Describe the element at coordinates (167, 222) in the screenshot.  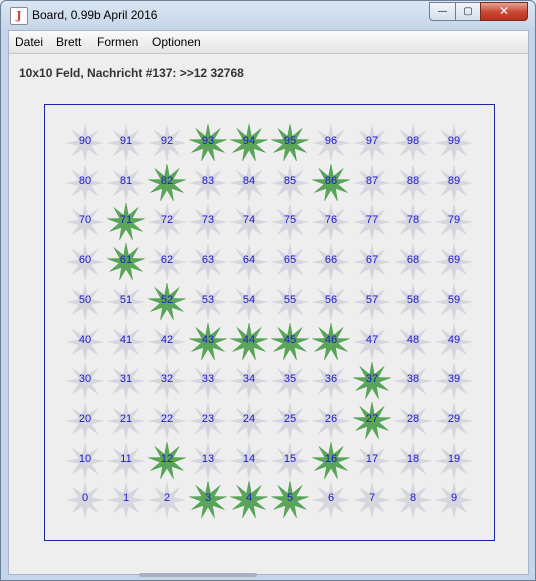
I see `board-cell-72: 72` at that location.